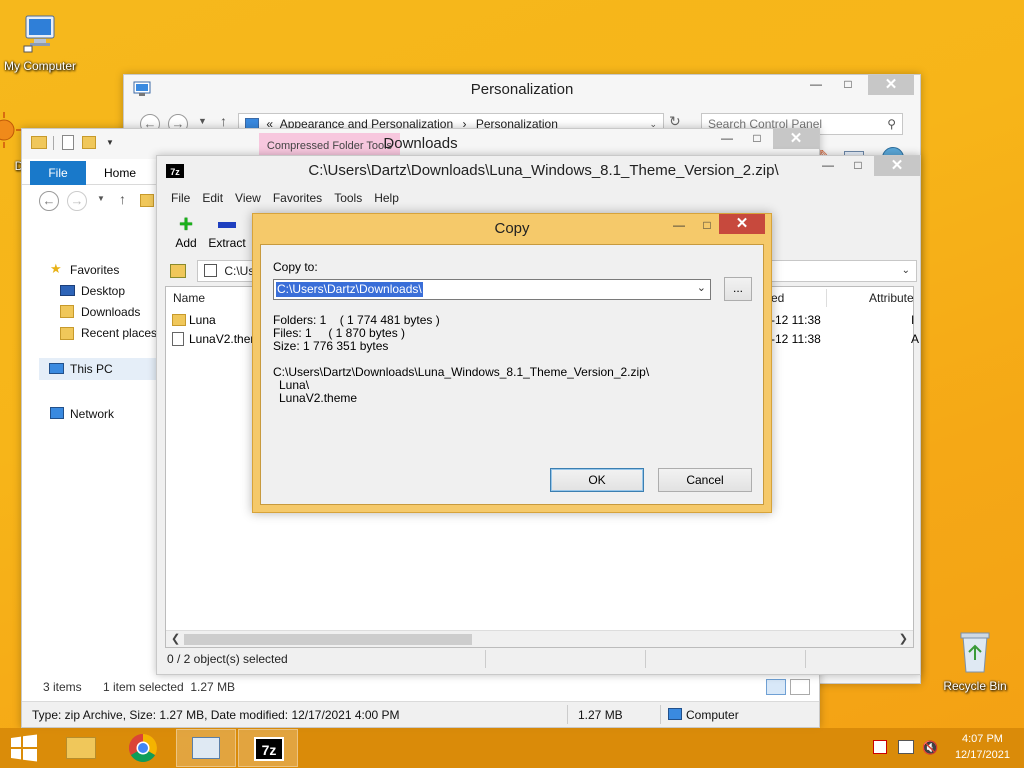  Describe the element at coordinates (349, 289) in the screenshot. I see `destination-path: C:\Users\Dartz\Downloads\` at that location.